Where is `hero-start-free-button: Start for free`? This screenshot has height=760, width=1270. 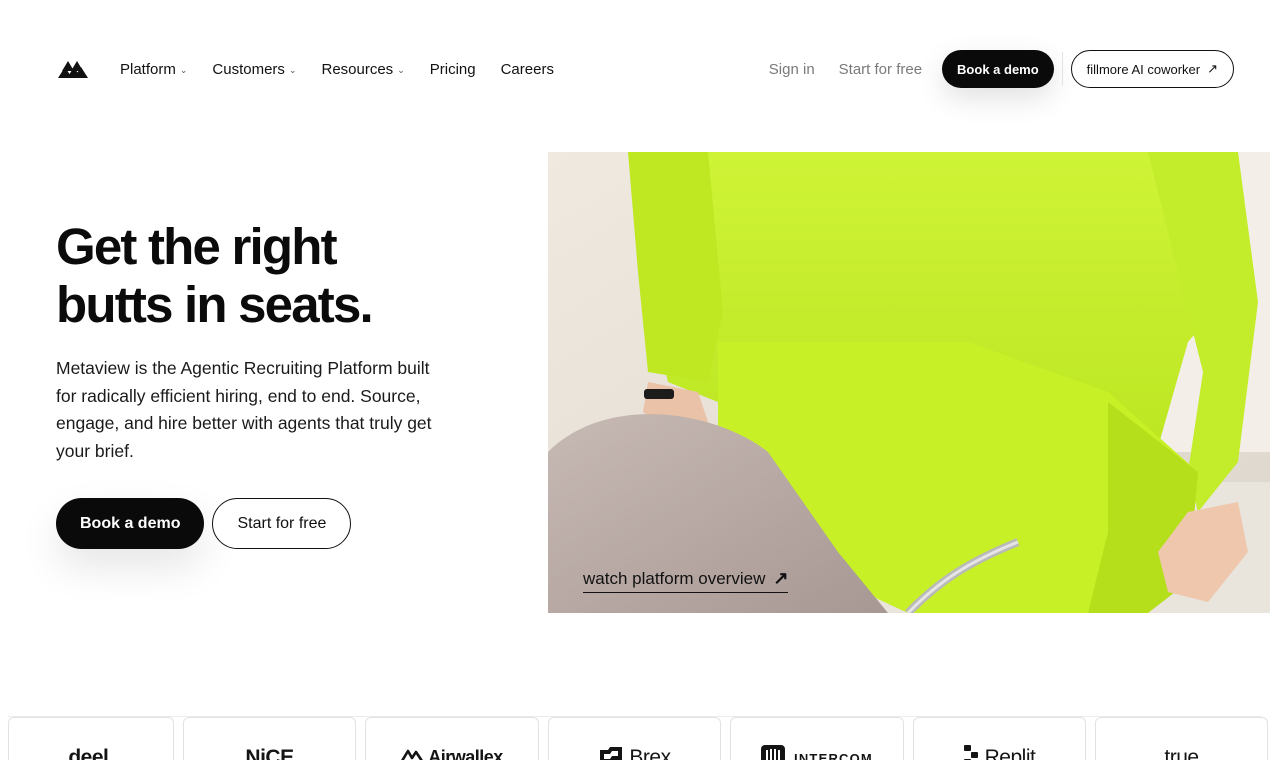
hero-start-free-button: Start for free is located at coordinates (282, 523).